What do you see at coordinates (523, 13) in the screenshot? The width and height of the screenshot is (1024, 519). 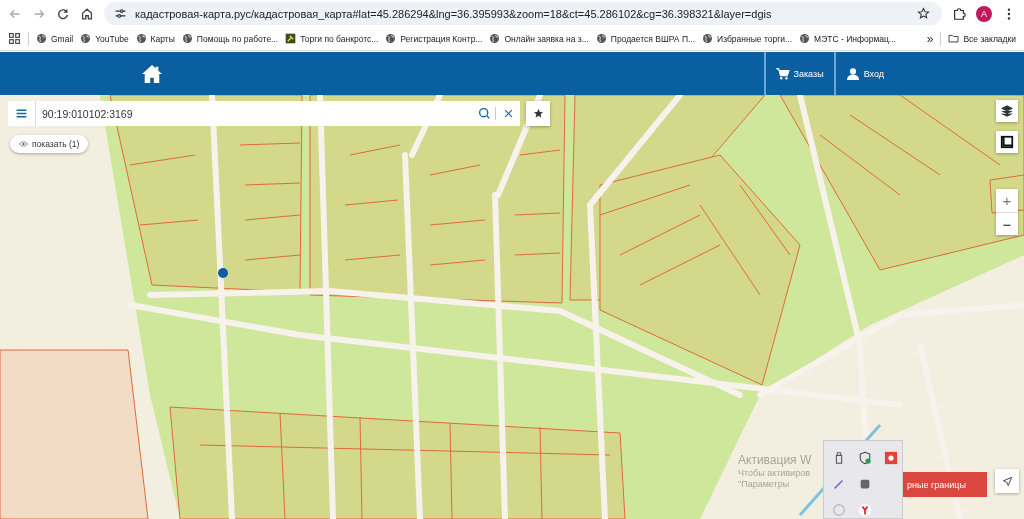 I see `address-bar: кадастровая-карта.рус/кадастровая_карта#lat=45.286294&lng=36.395993&zoom=18&ct=45.286102&cg=36.398321&layer=dgis` at bounding box center [523, 13].